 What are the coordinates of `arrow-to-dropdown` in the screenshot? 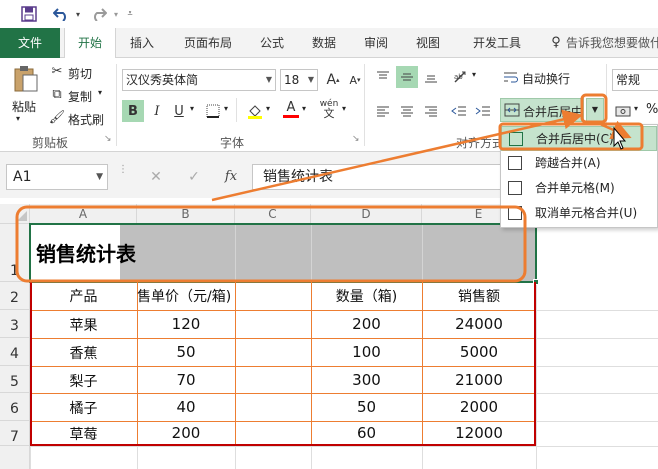 It's located at (397, 155).